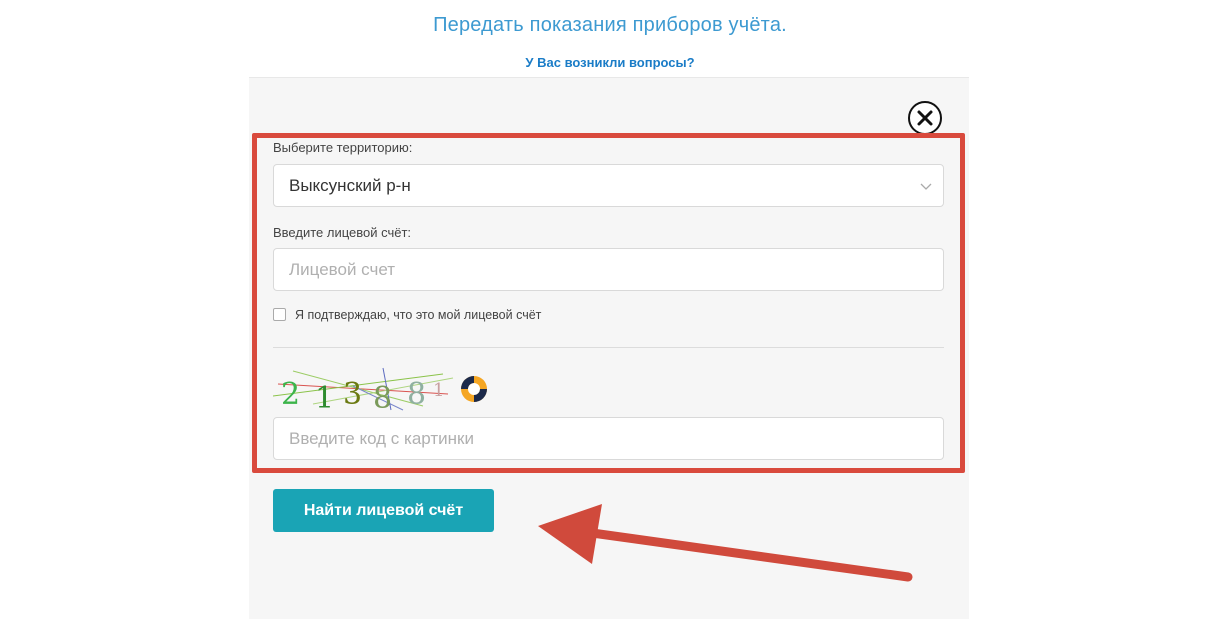 The width and height of the screenshot is (1220, 619). I want to click on account-label: Введите лицевой счёт:, so click(342, 232).